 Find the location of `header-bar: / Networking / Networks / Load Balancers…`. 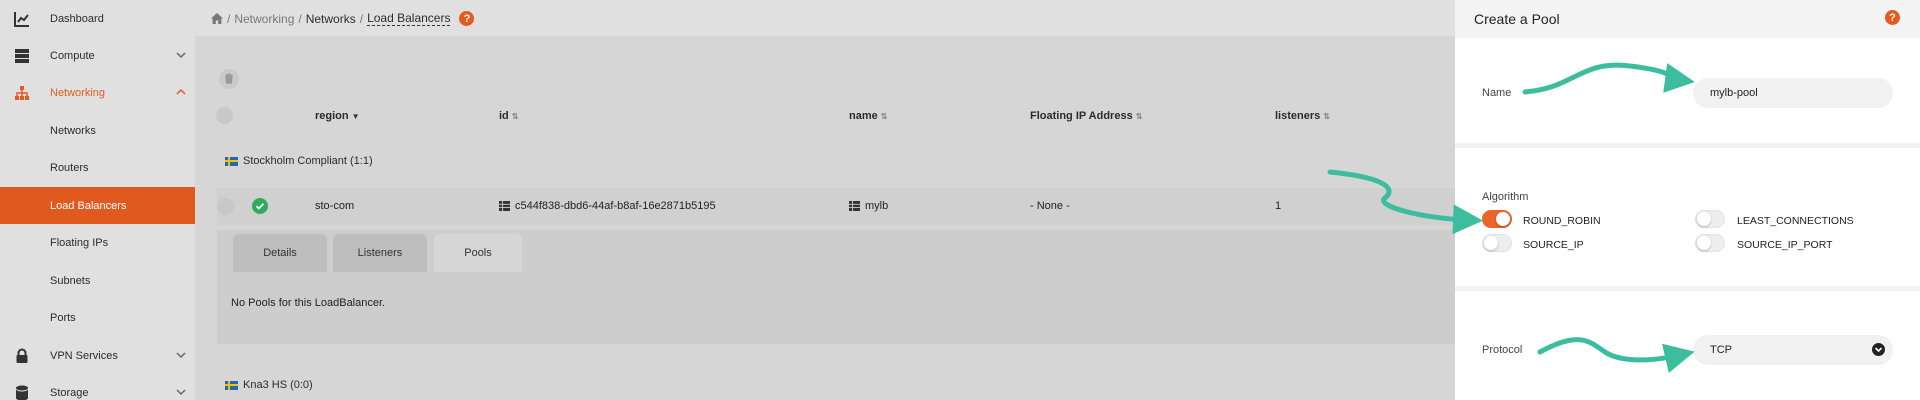

header-bar: / Networking / Networks / Load Balancers… is located at coordinates (825, 18).